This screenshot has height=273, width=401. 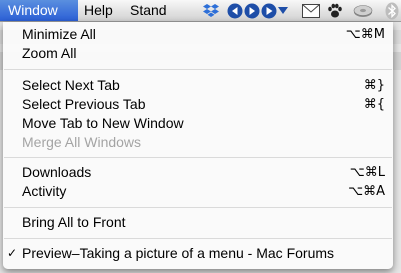 I want to click on menu-item-bring-all-to-front: Bring All to Front, so click(x=198, y=222).